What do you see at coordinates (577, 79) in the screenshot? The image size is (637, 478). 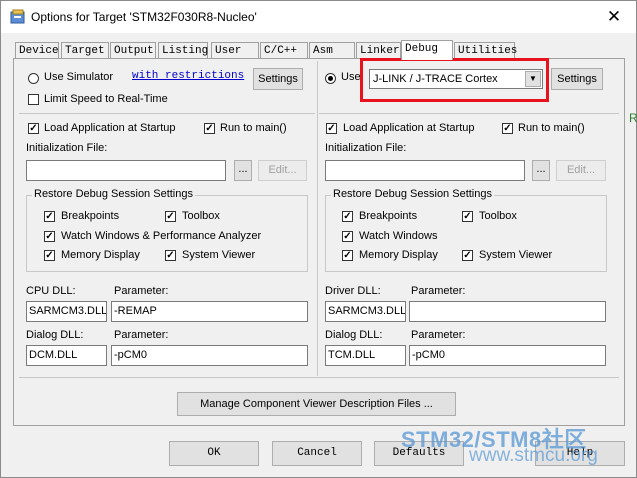 I see `driver-settings-button: Settings` at bounding box center [577, 79].